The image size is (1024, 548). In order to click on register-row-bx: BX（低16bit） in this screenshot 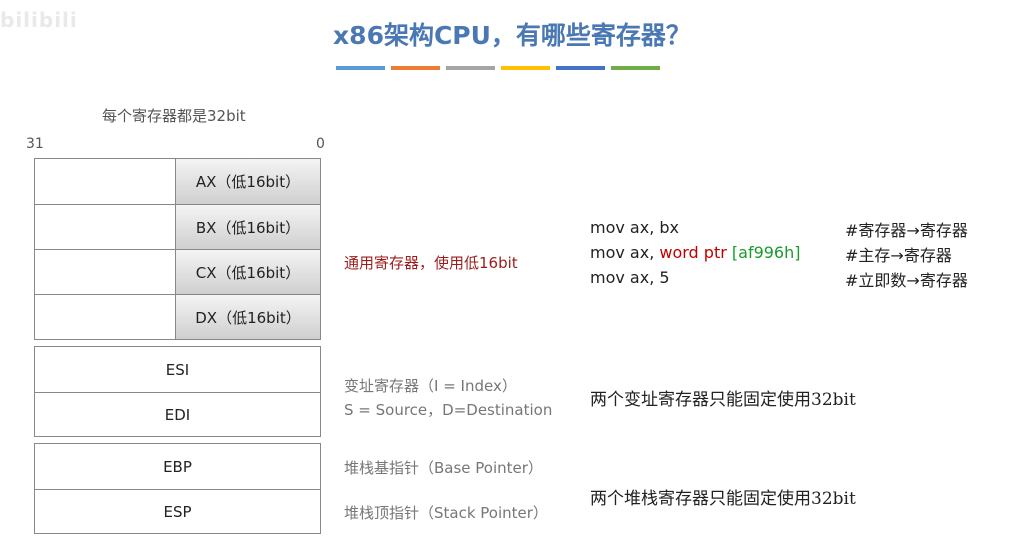, I will do `click(177, 226)`.